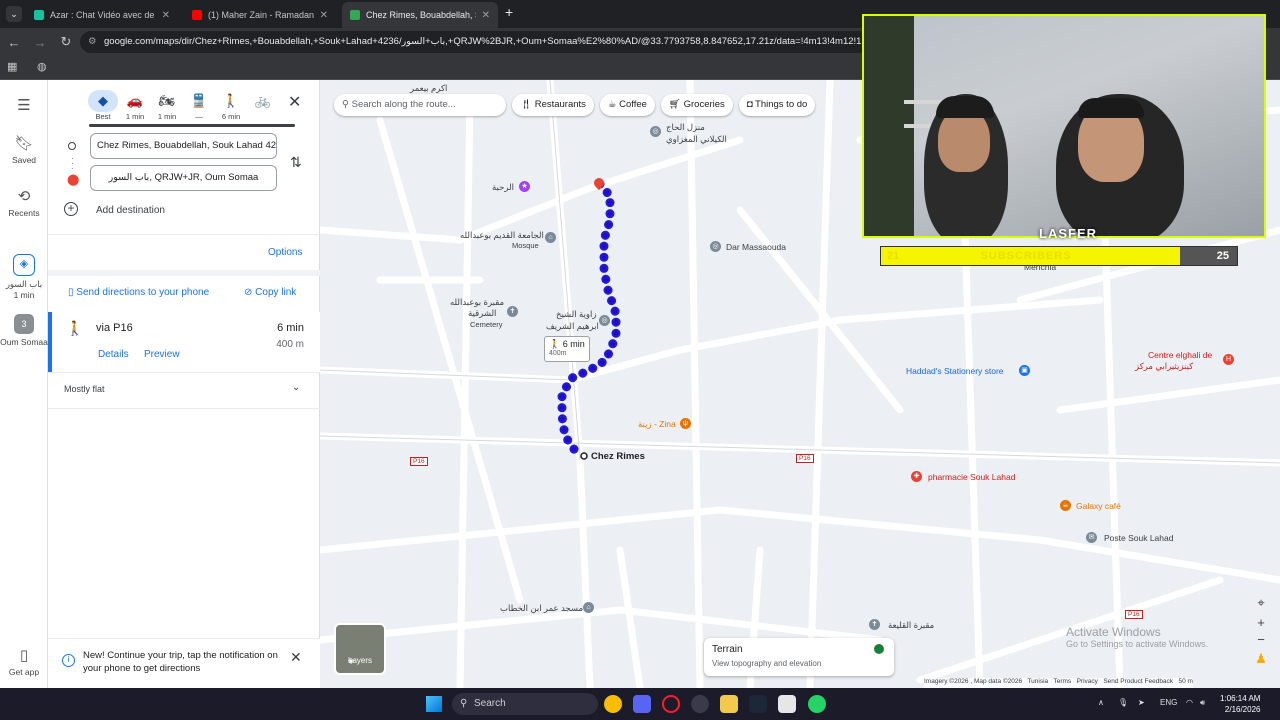 This screenshot has height=720, width=1280. What do you see at coordinates (1091, 537) in the screenshot?
I see `post-office-icon: ✉` at bounding box center [1091, 537].